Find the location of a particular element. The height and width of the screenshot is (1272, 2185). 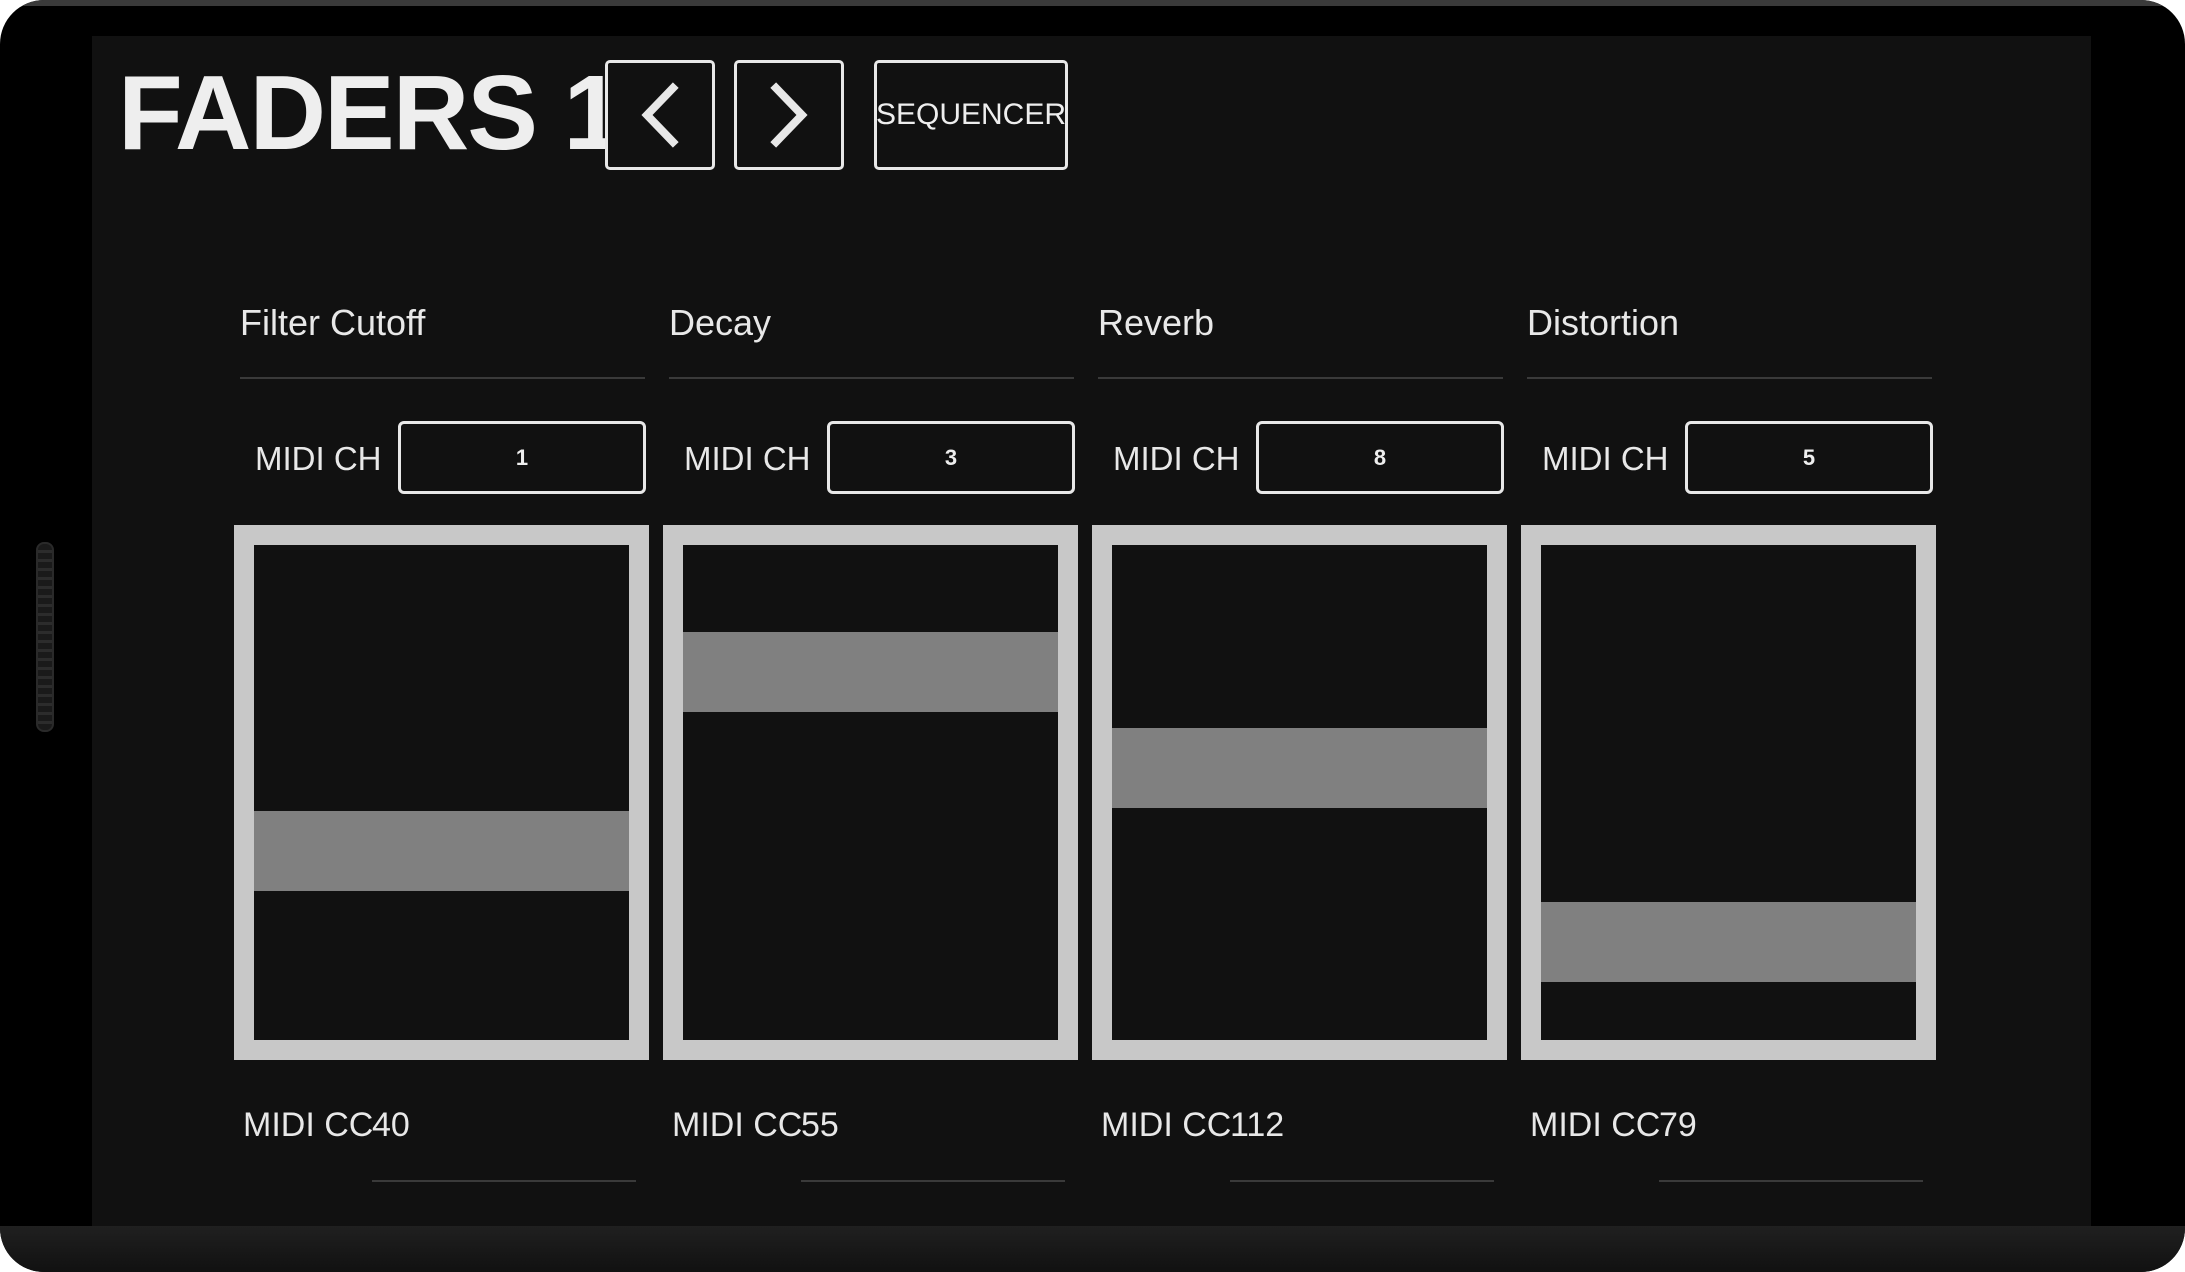

fader-name-label: Decay is located at coordinates (720, 322).